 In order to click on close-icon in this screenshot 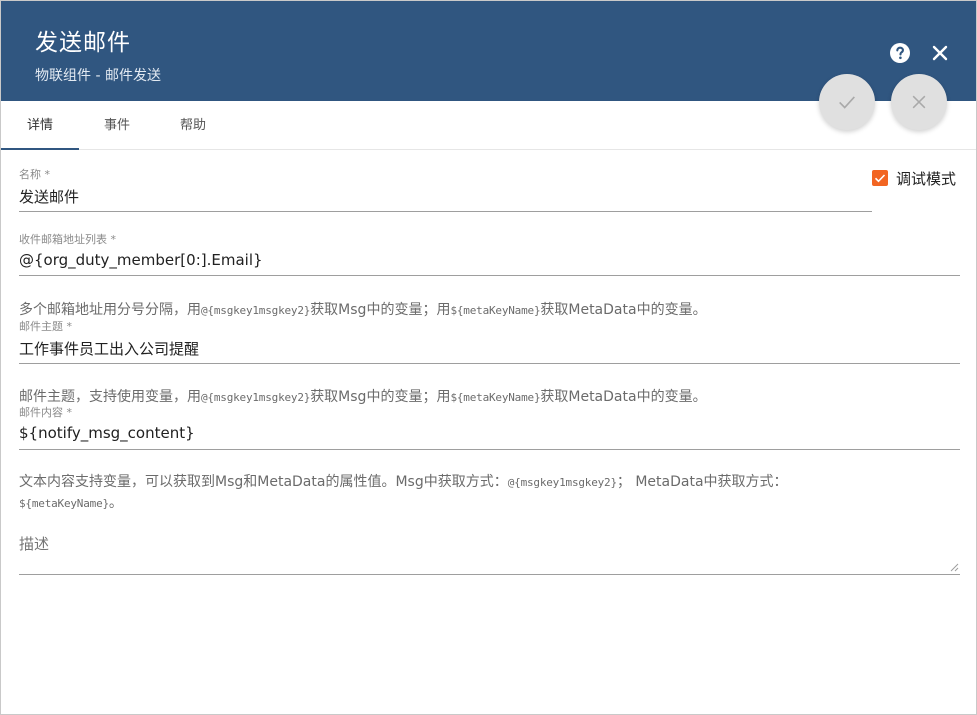, I will do `click(940, 53)`.